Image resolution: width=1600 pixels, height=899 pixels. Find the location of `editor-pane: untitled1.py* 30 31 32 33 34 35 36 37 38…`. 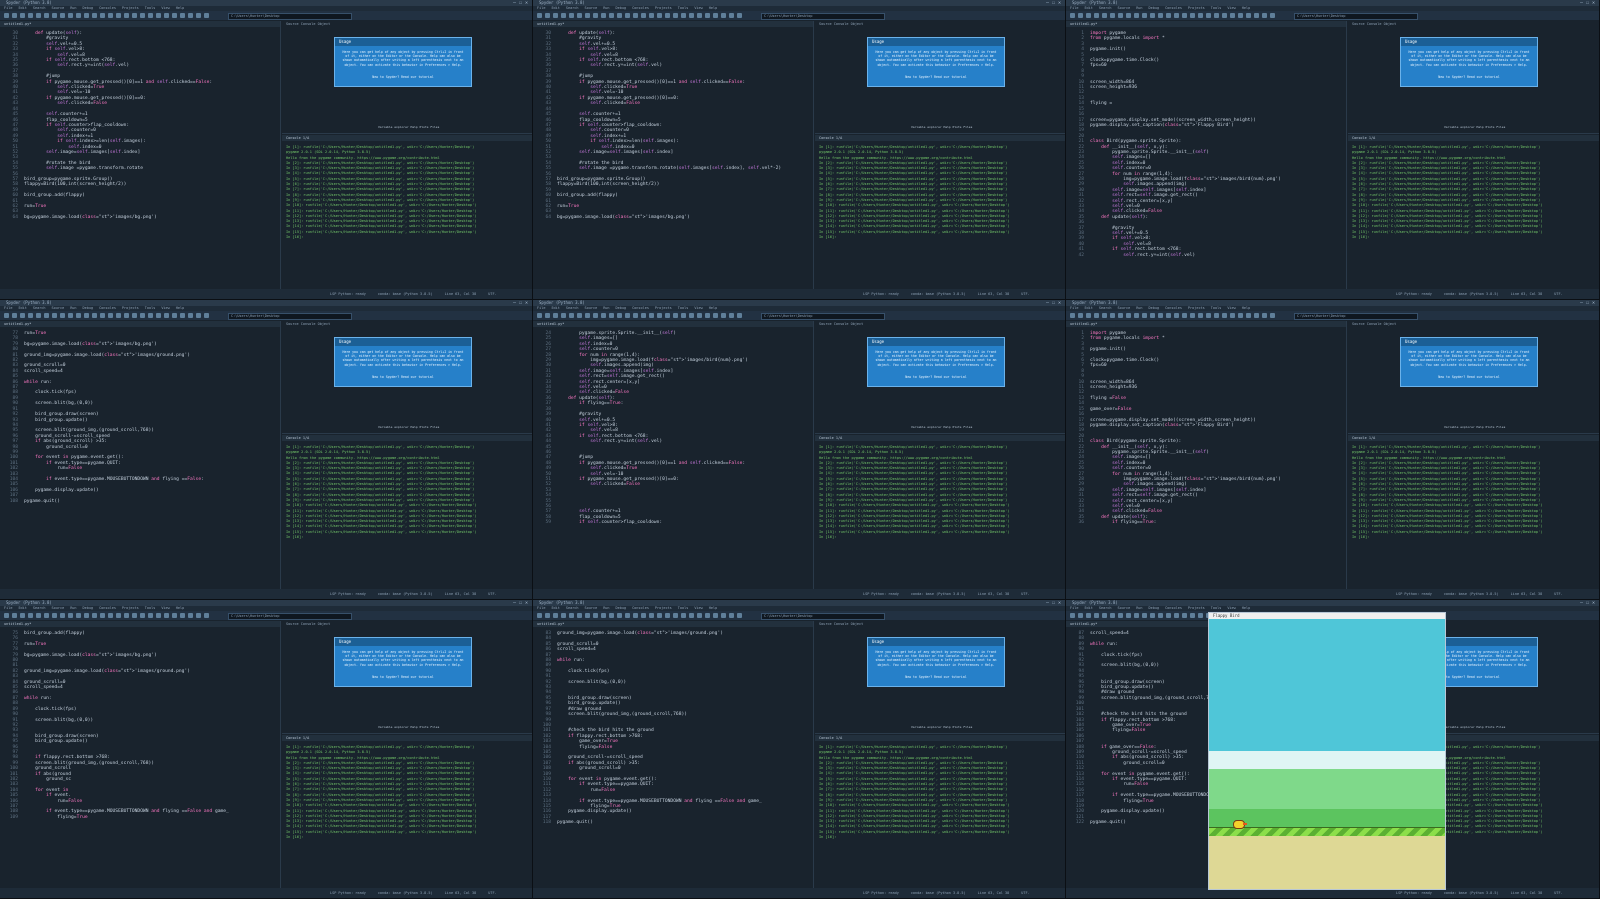

editor-pane: untitled1.py* 30 31 32 33 34 35 36 37 38… is located at coordinates (140, 155).